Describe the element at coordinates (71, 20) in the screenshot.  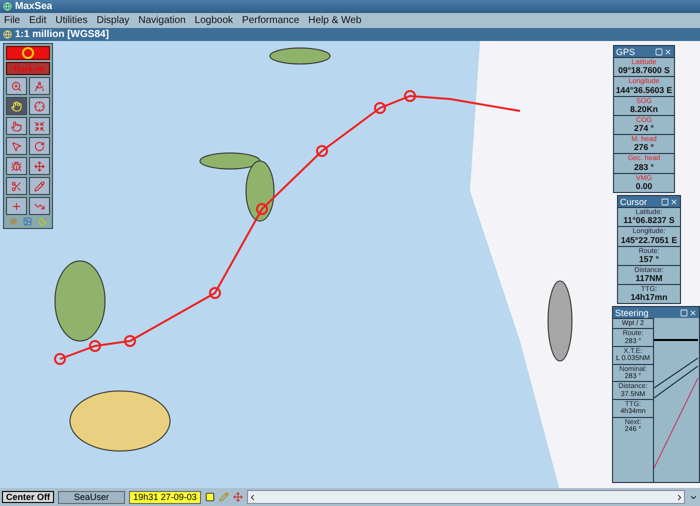
I see `menu-item: Utilities` at that location.